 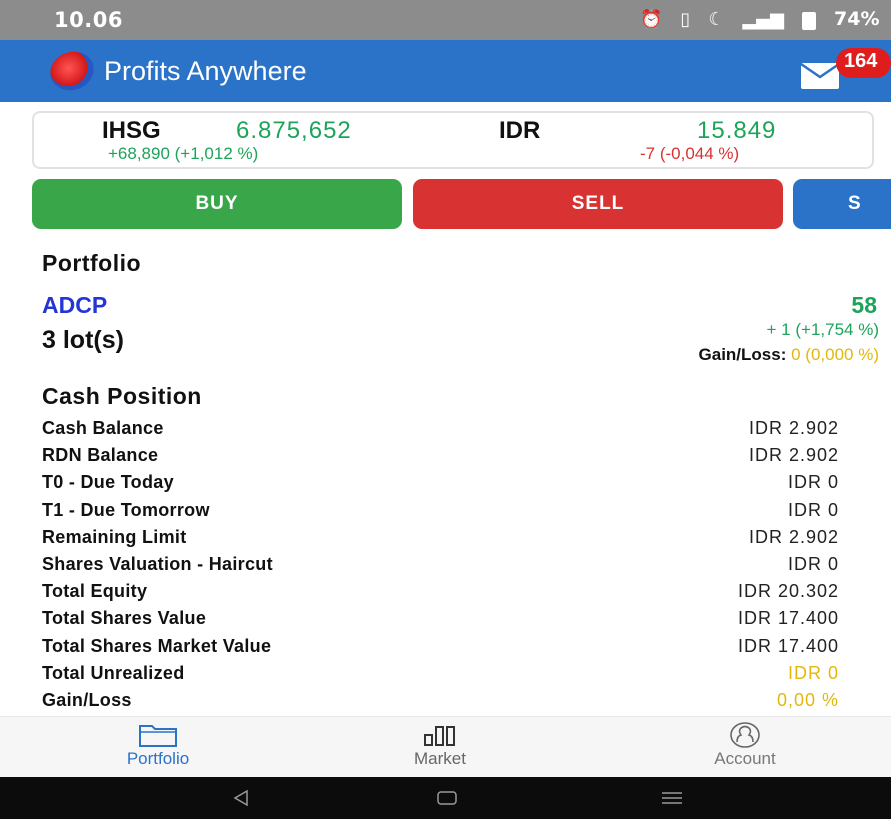 What do you see at coordinates (440, 618) in the screenshot?
I see `cash-row: Total Shares Value IDR 17.400` at bounding box center [440, 618].